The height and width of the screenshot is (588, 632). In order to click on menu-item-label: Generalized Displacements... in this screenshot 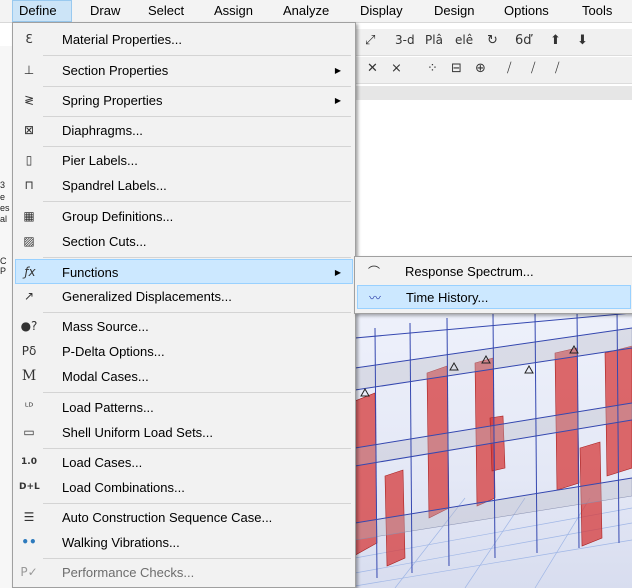, I will do `click(147, 296)`.